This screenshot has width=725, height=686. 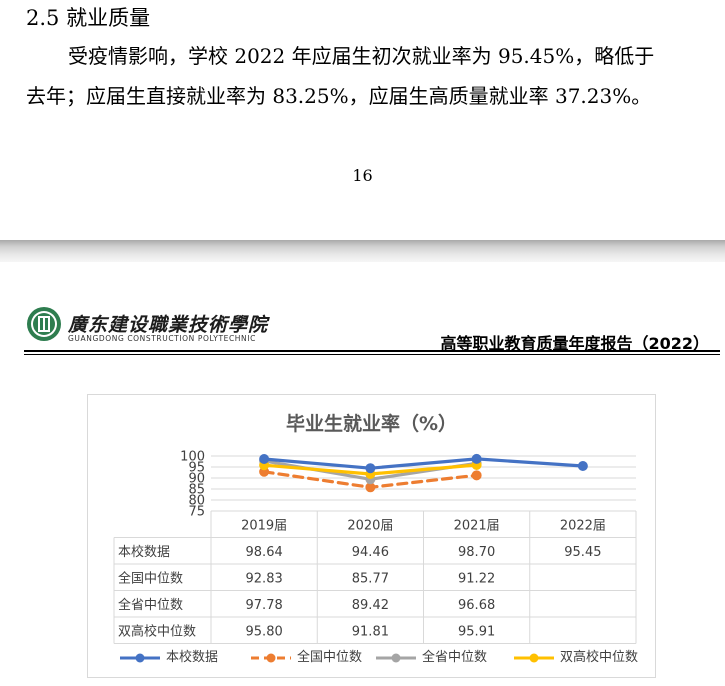 What do you see at coordinates (371, 658) in the screenshot?
I see `chart-legend: 本校数据 全国中位数 全省中位数 双高校中位数` at bounding box center [371, 658].